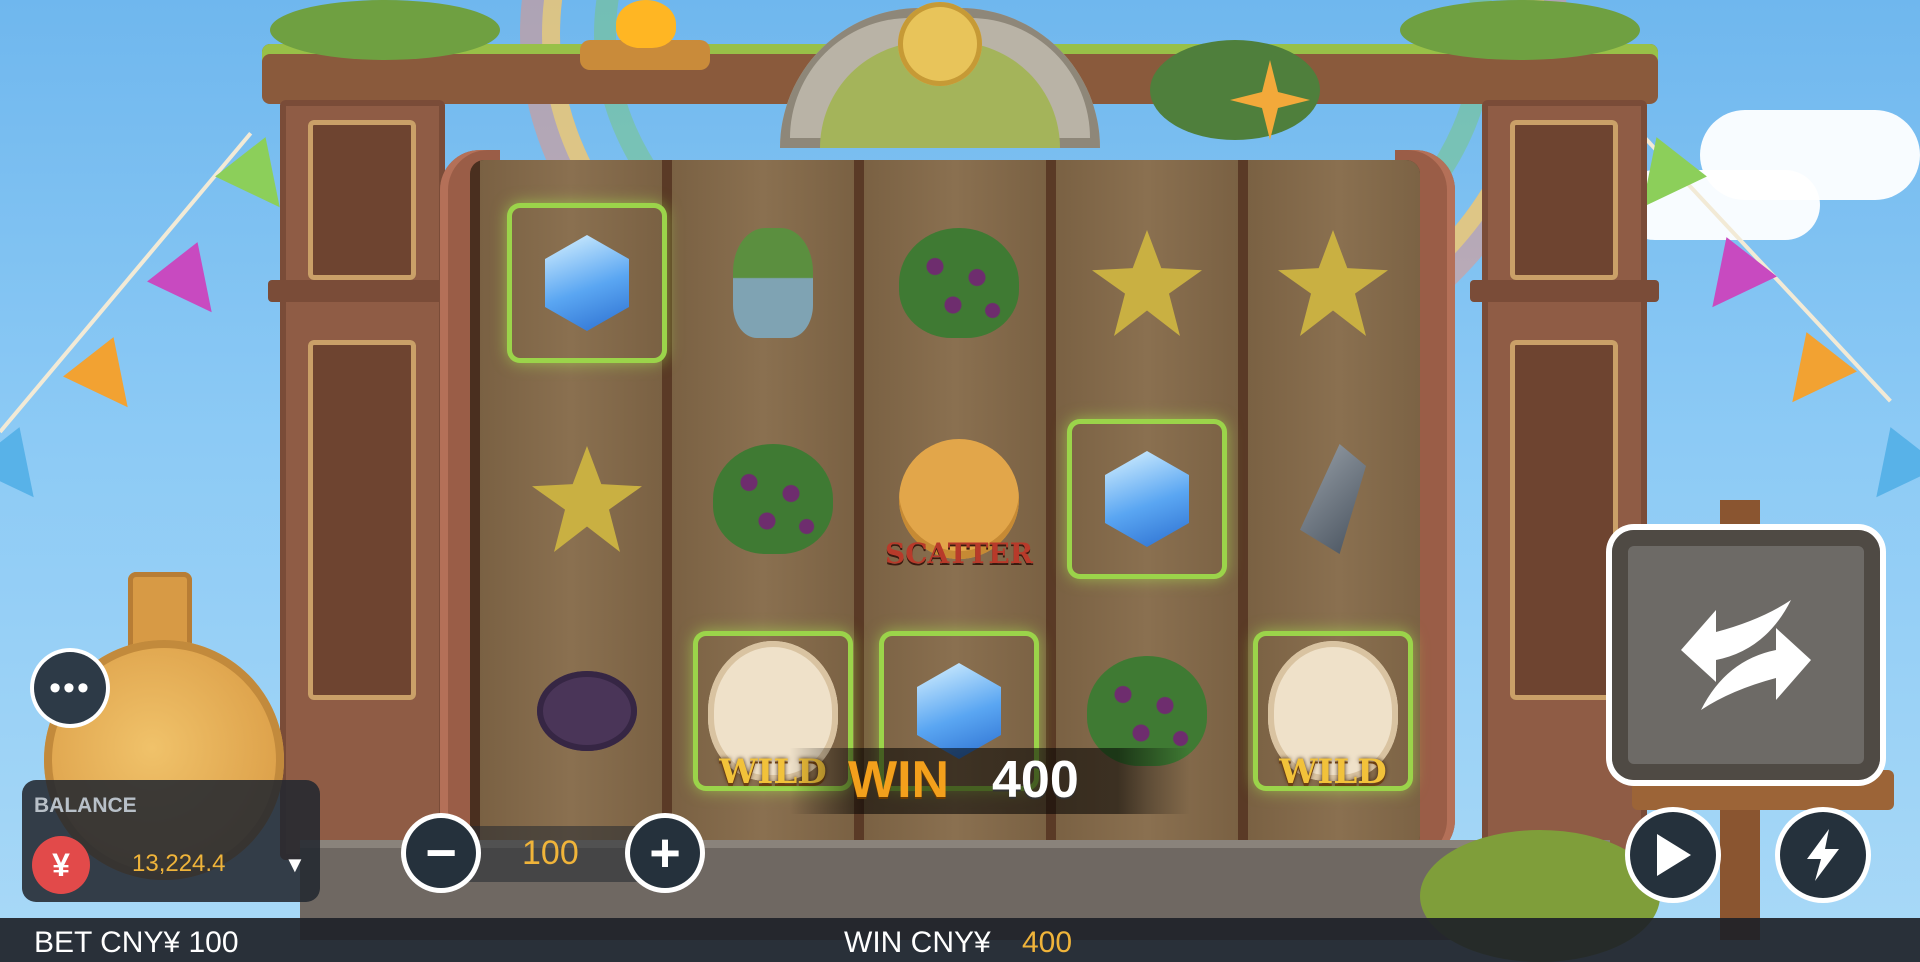 The width and height of the screenshot is (1920, 962). Describe the element at coordinates (917, 942) in the screenshot. I see `win-summary-label: WIN CNY¥` at that location.